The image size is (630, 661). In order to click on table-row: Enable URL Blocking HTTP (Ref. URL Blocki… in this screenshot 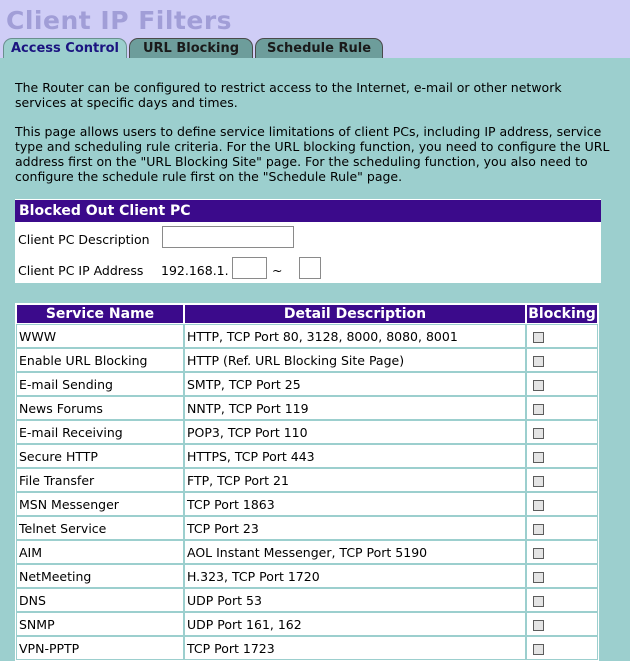, I will do `click(307, 360)`.